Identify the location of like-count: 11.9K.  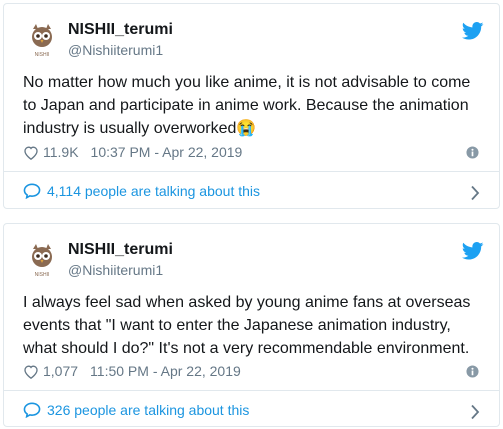
(61, 152).